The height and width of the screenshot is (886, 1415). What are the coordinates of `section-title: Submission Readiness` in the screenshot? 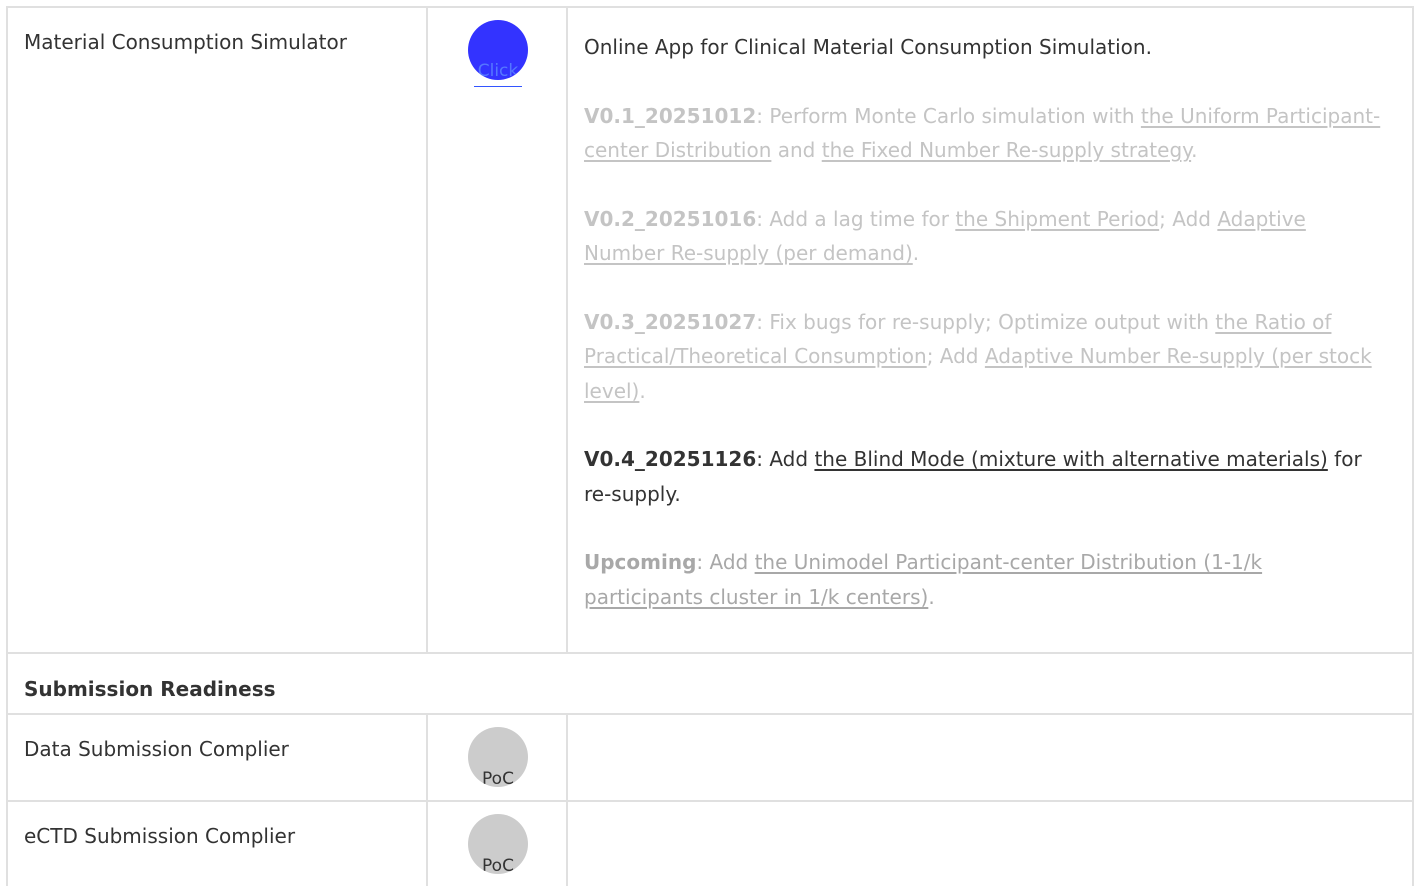 It's located at (150, 689).